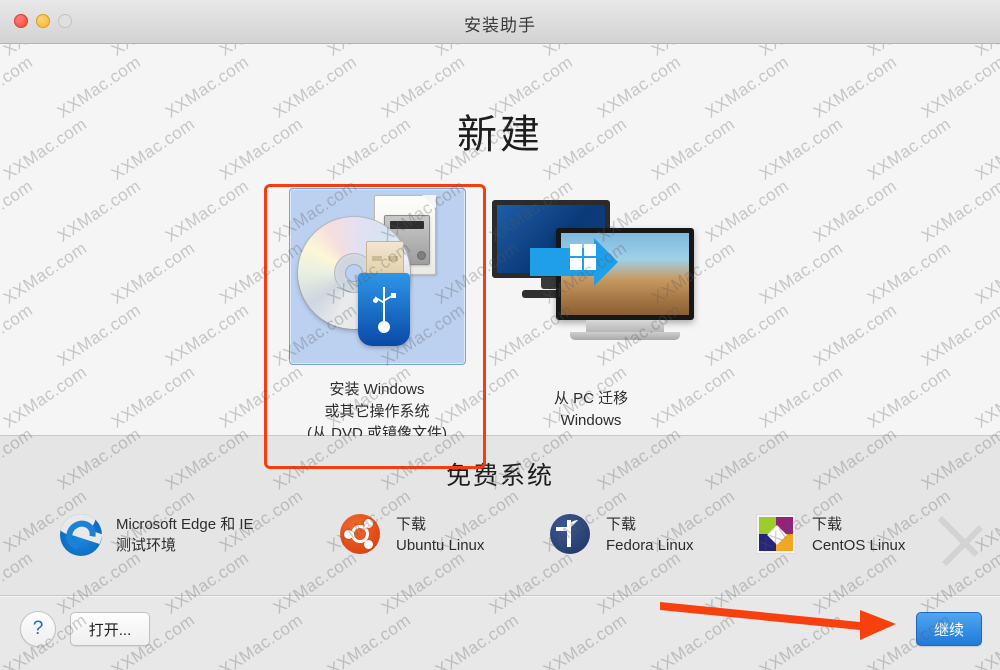 The width and height of the screenshot is (1000, 670). Describe the element at coordinates (777, 535) in the screenshot. I see `centos-icon` at that location.